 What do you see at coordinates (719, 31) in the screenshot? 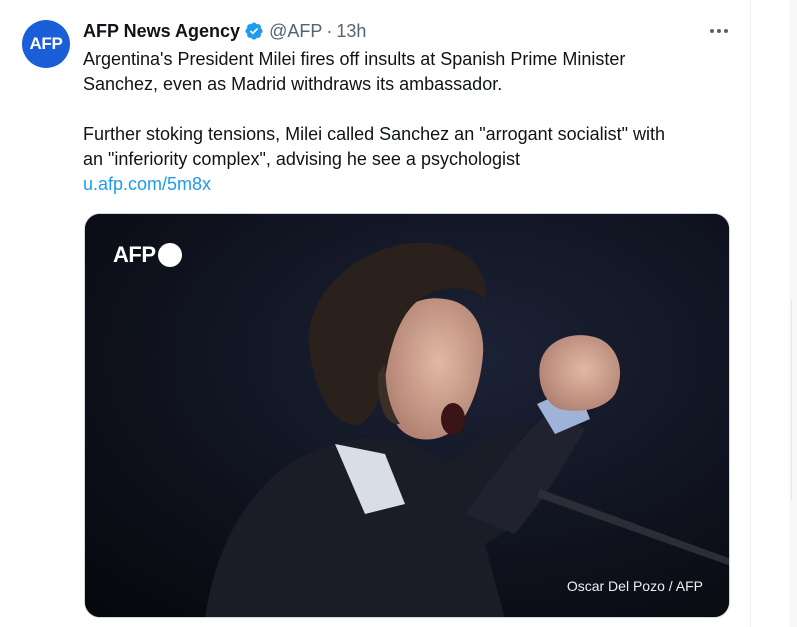
I see `more-horizontal-icon` at bounding box center [719, 31].